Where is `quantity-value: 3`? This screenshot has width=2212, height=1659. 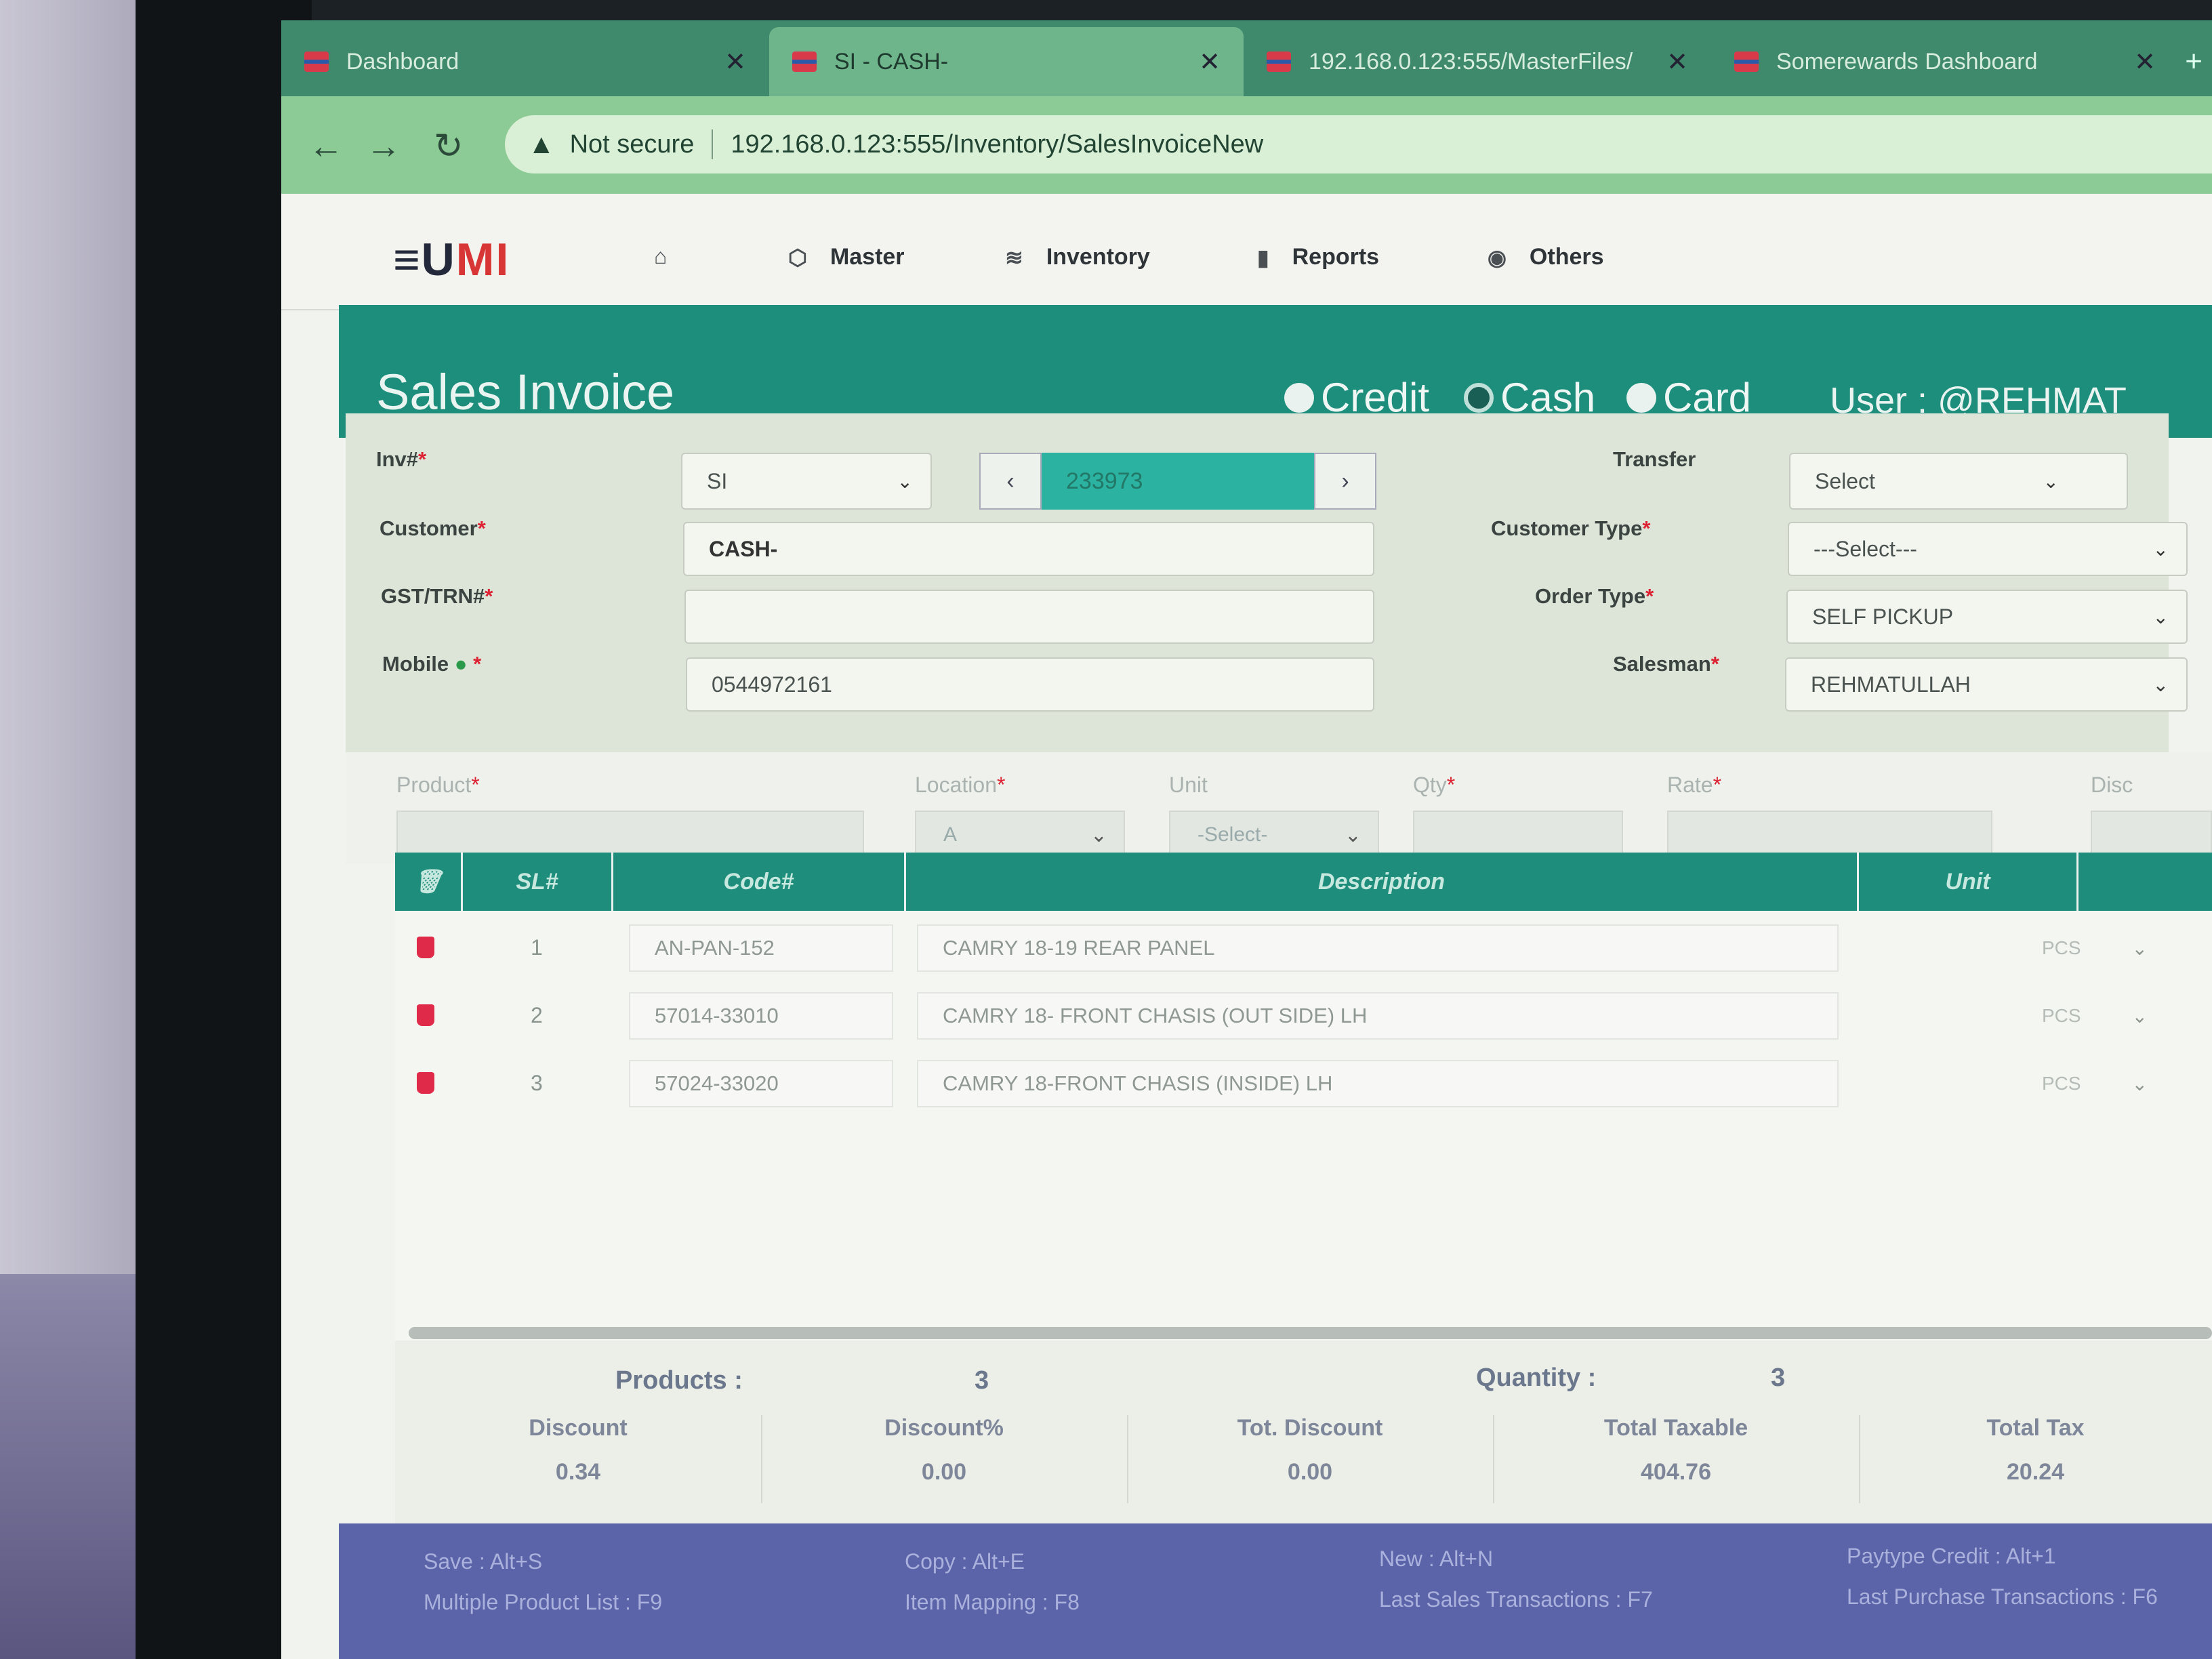 quantity-value: 3 is located at coordinates (1778, 1378).